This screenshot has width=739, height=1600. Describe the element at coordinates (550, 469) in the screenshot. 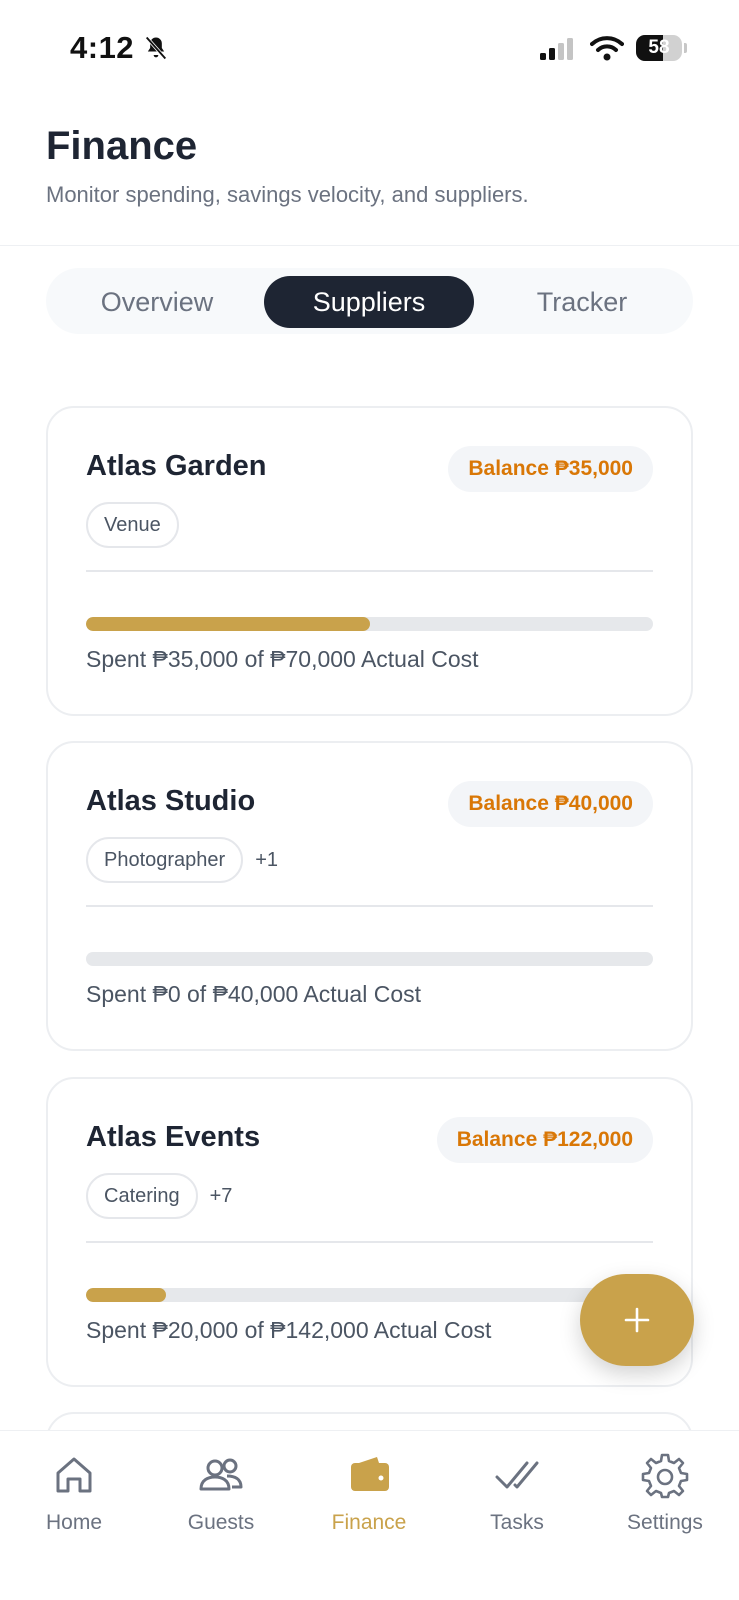

I see `balance-badge: Balance ₱35,000` at that location.